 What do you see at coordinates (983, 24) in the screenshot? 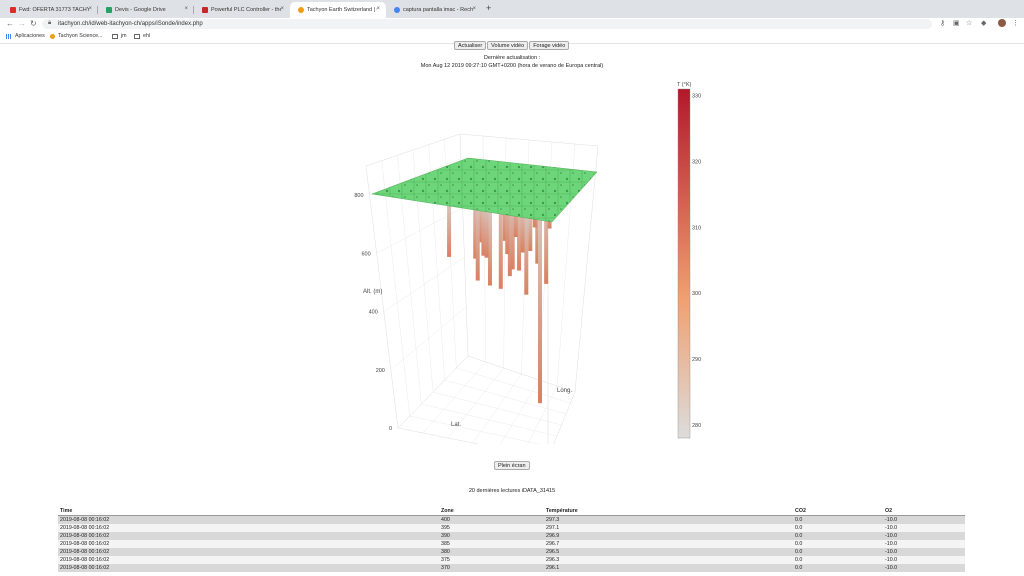
I see `extension-icon: ◆` at bounding box center [983, 24].